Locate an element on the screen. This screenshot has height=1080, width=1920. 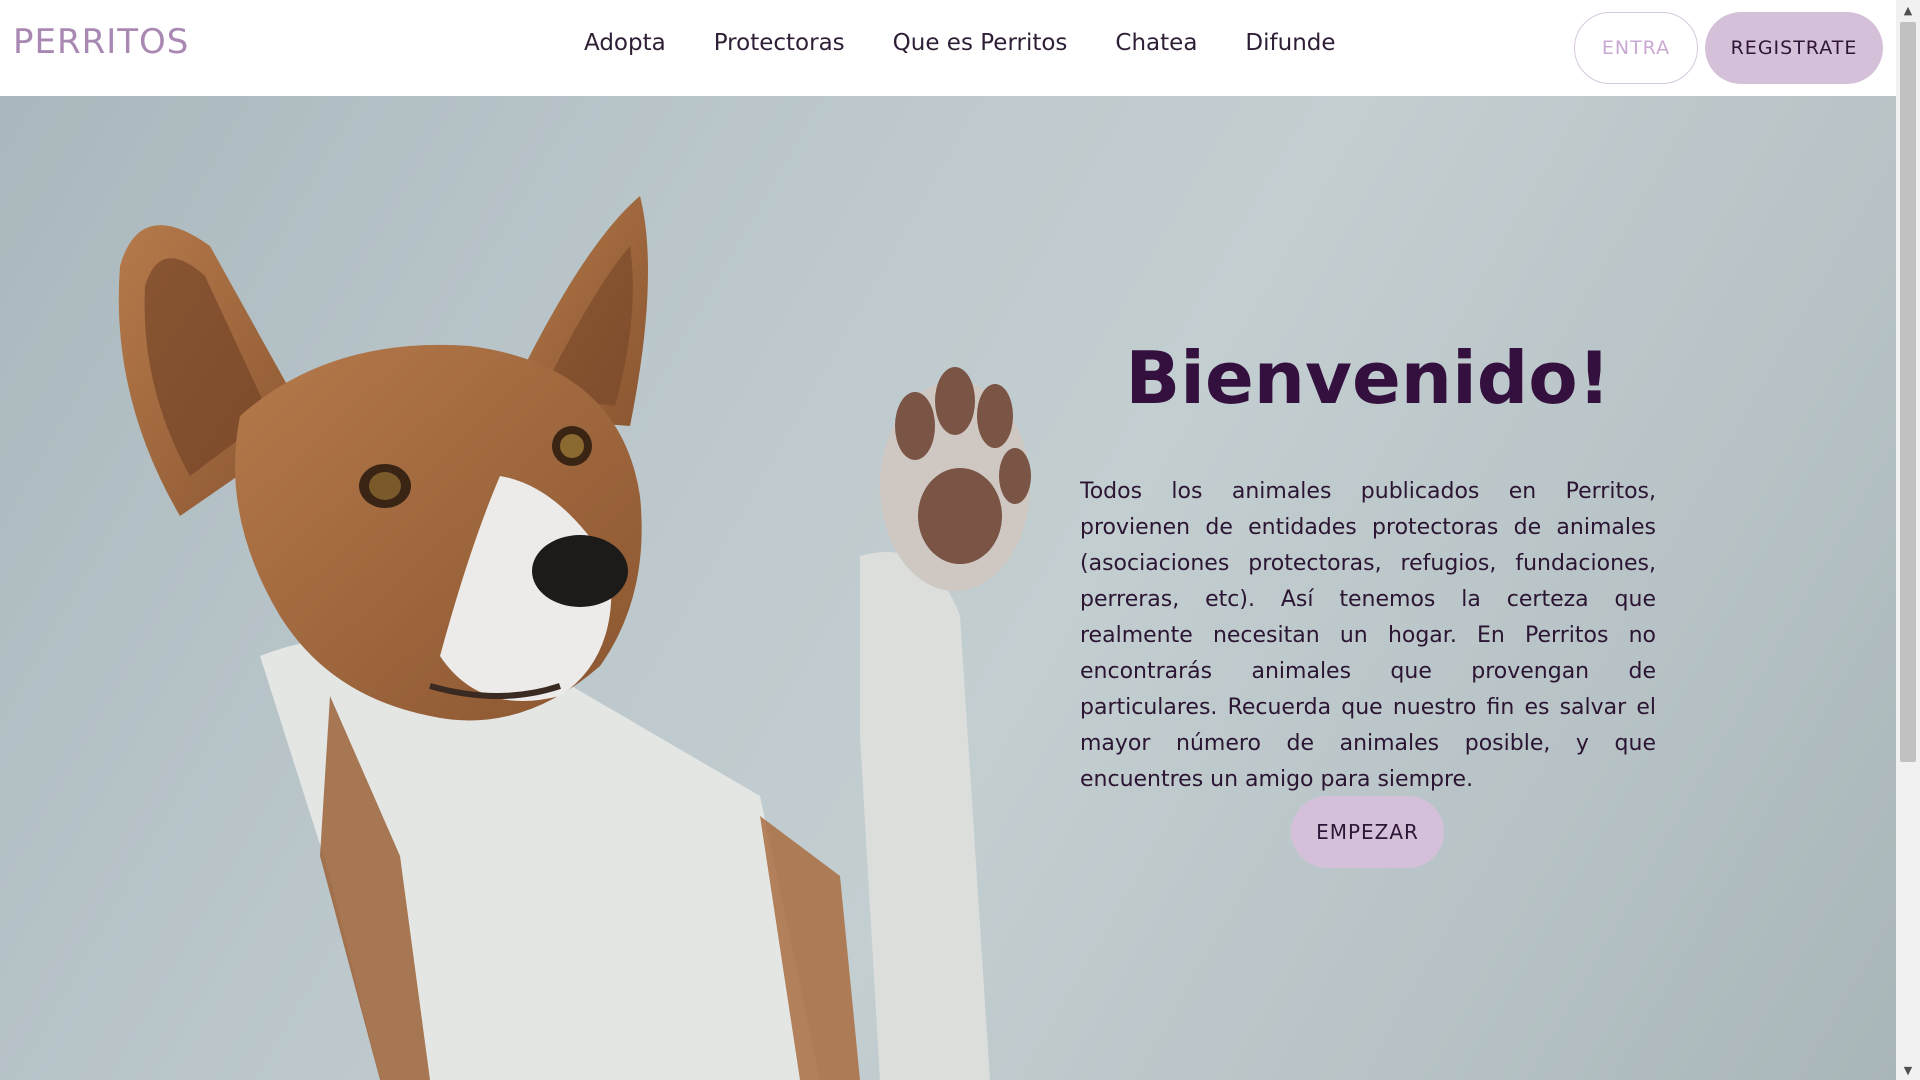
vertical-scrollbar: ▲ ▼ is located at coordinates (1908, 540).